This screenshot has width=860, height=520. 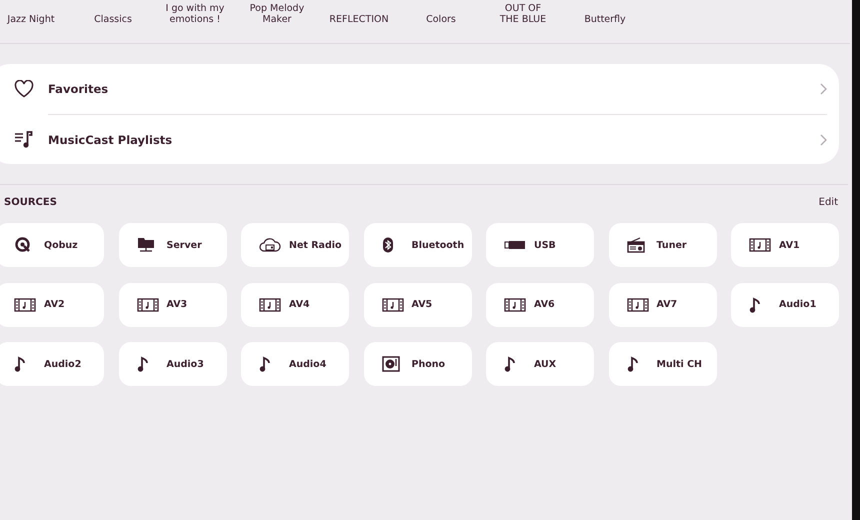 What do you see at coordinates (828, 202) in the screenshot?
I see `edit-link: Edit` at bounding box center [828, 202].